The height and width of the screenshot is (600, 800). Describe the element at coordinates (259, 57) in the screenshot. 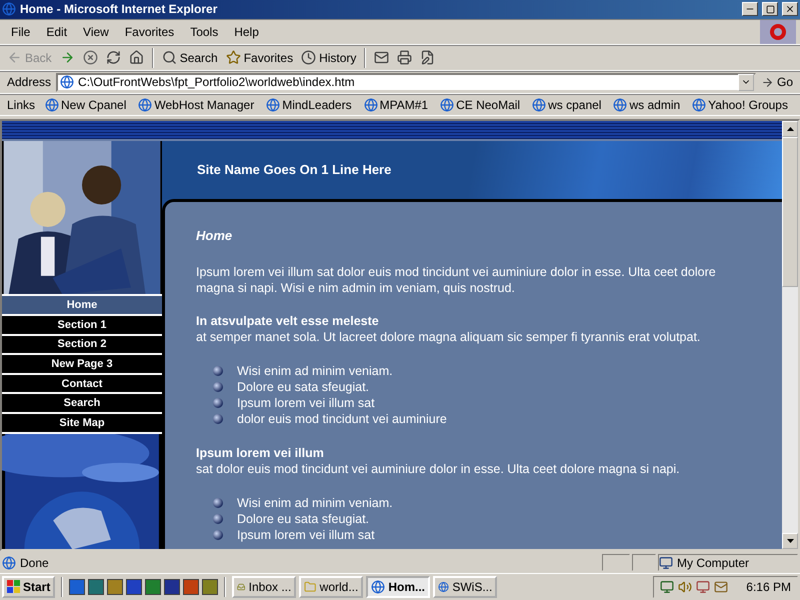

I see `favorites-button: Favorites` at that location.